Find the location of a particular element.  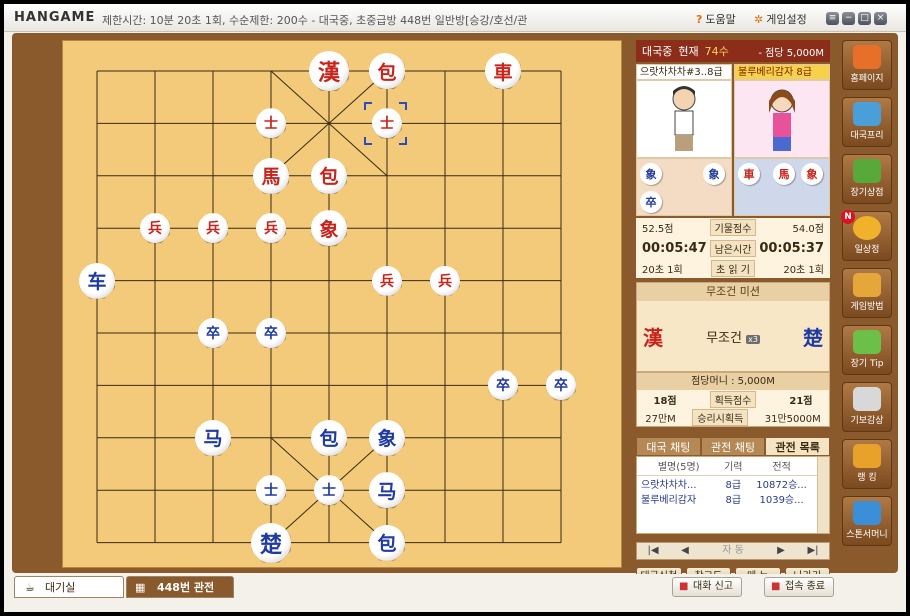

game-status-bar: 대국중 현재 74수 - 점당 5,000M is located at coordinates (733, 51).